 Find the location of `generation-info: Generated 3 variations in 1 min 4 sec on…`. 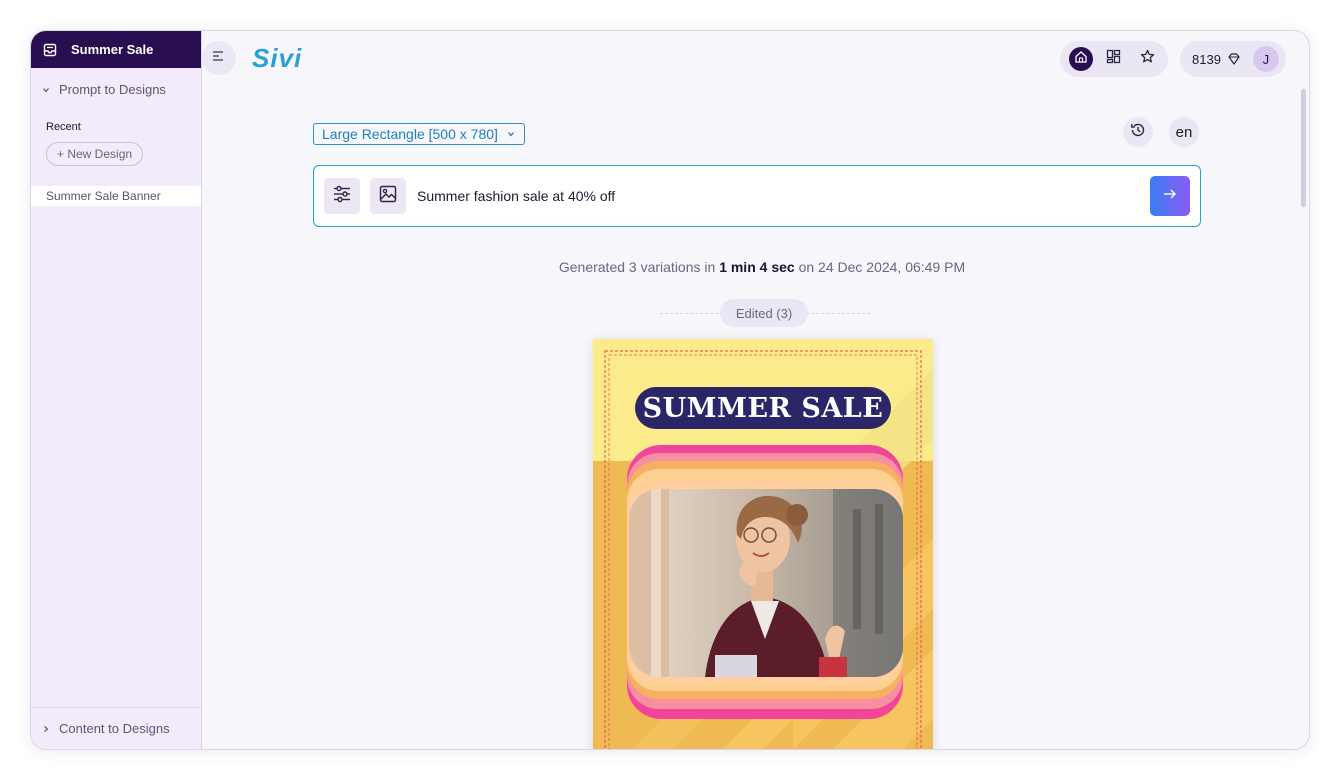

generation-info: Generated 3 variations in 1 min 4 sec on… is located at coordinates (755, 267).